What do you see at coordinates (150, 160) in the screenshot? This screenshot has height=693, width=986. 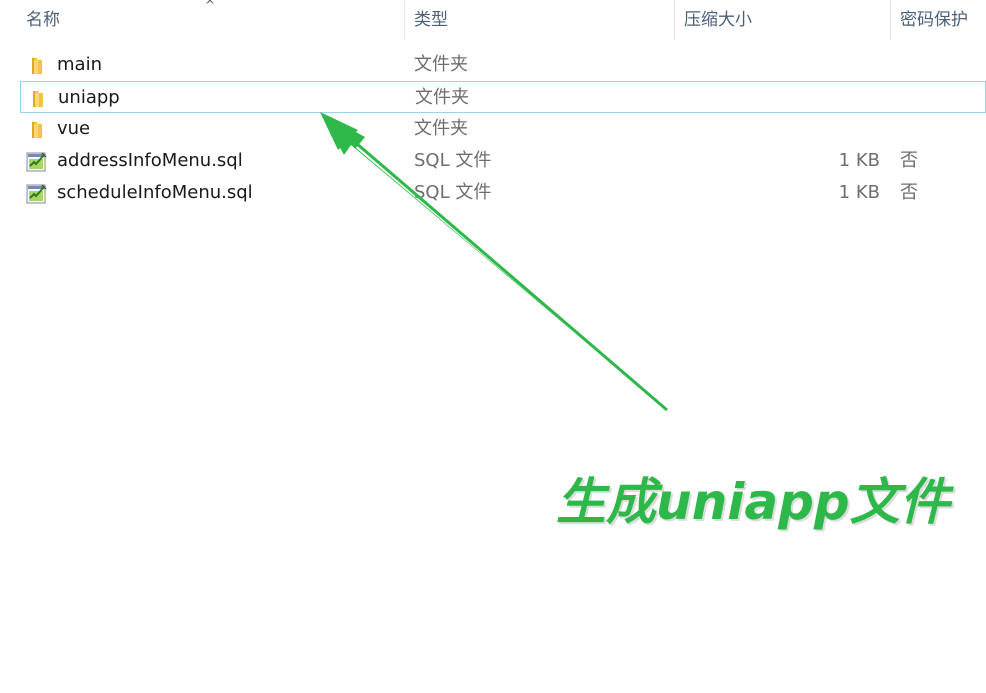 I see `file-name: addressInfoMenu.sql` at bounding box center [150, 160].